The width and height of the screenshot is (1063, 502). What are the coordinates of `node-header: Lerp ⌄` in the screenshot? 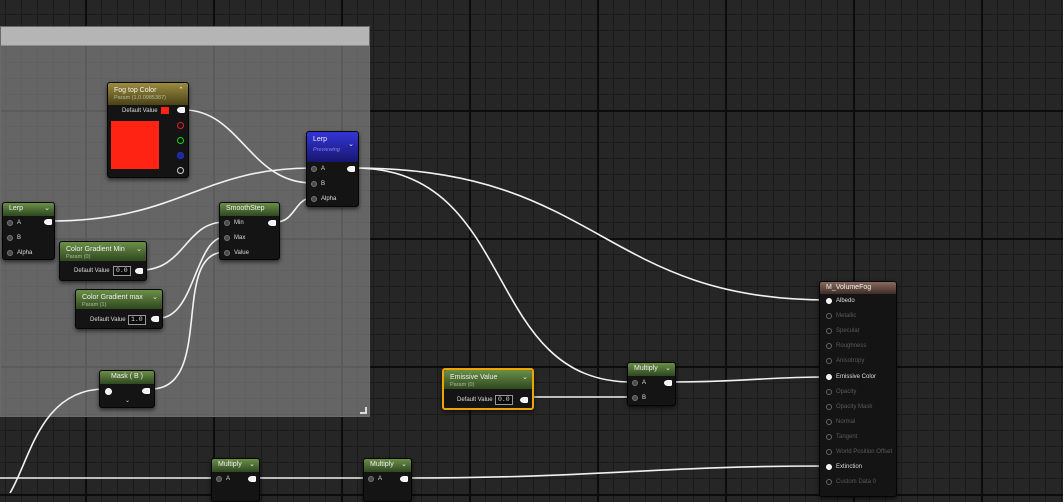 It's located at (28, 209).